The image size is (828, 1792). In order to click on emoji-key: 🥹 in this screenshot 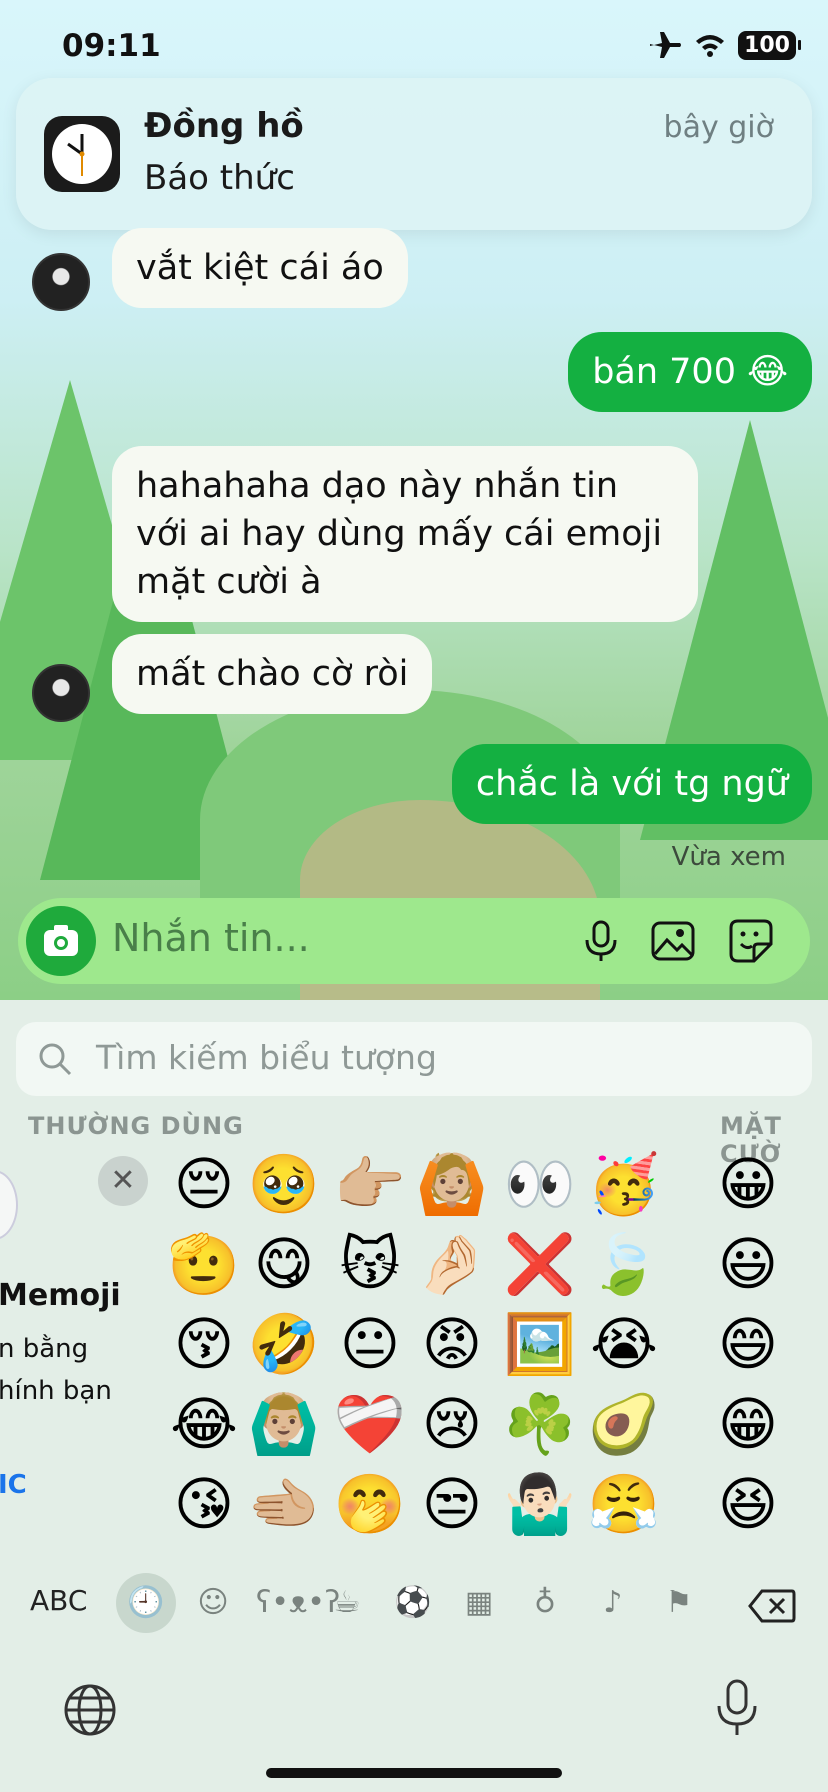, I will do `click(284, 1184)`.